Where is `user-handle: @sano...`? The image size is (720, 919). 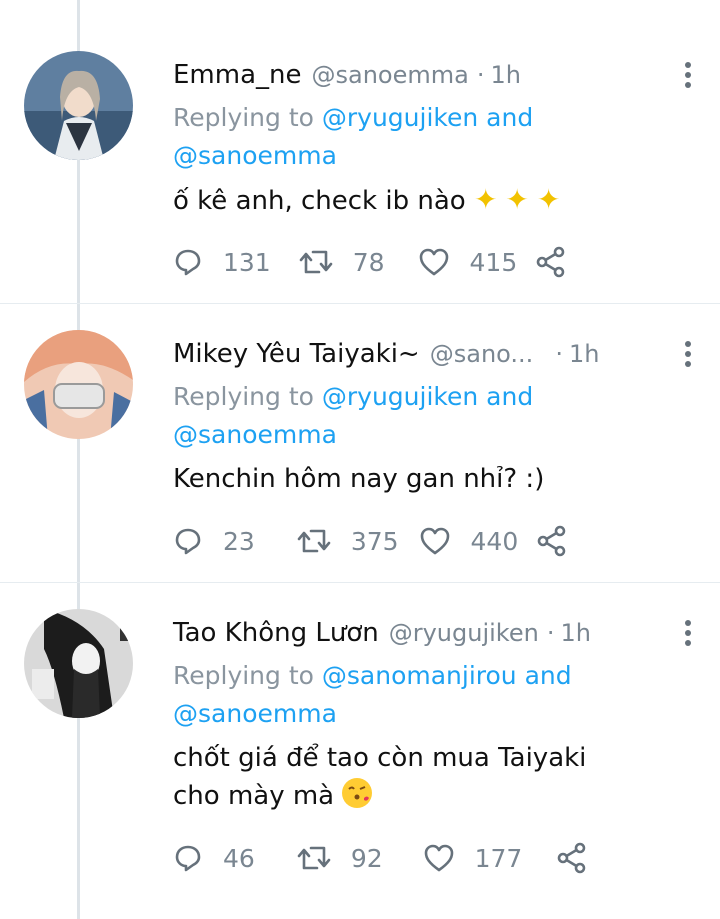
user-handle: @sano... is located at coordinates (482, 354).